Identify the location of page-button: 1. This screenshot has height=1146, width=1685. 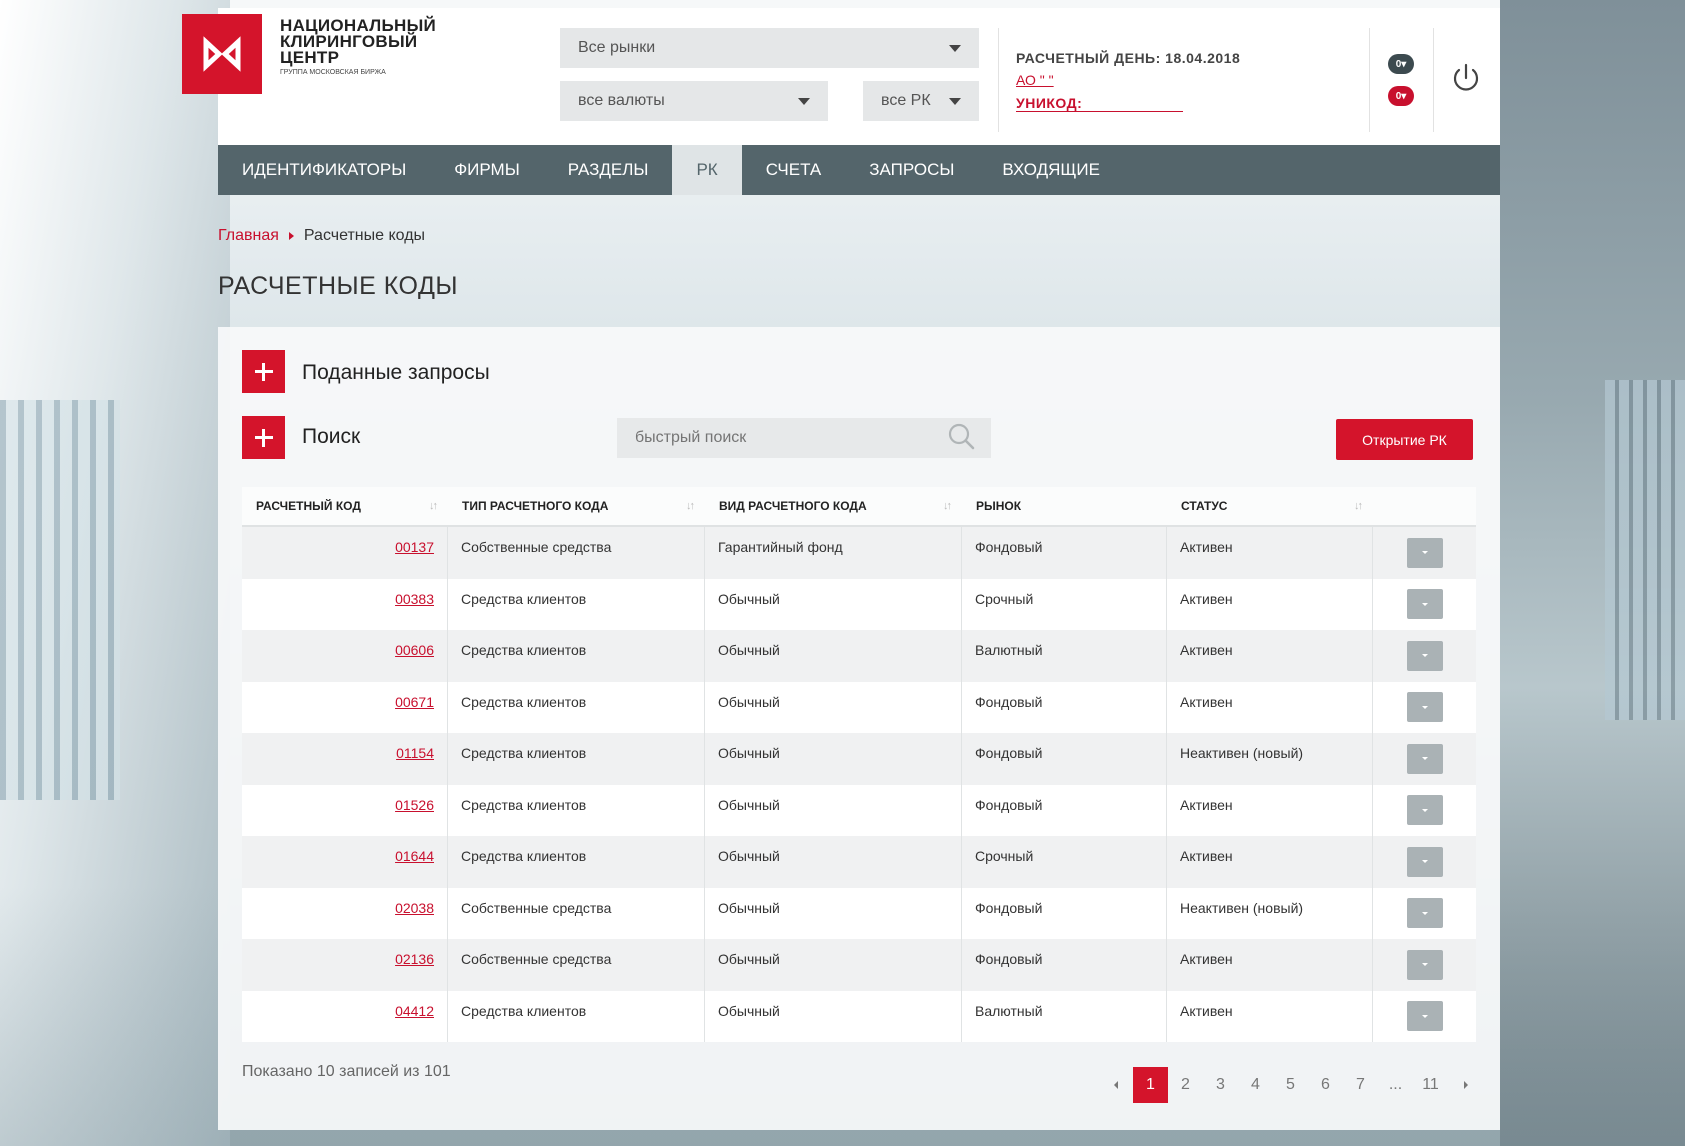
(1150, 1085).